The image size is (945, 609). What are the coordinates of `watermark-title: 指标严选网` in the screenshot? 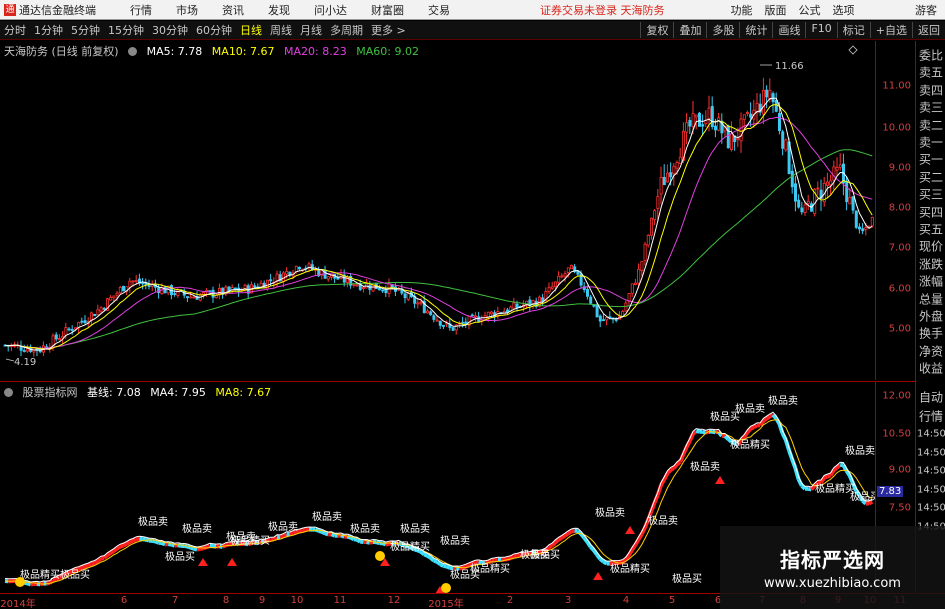 It's located at (832, 560).